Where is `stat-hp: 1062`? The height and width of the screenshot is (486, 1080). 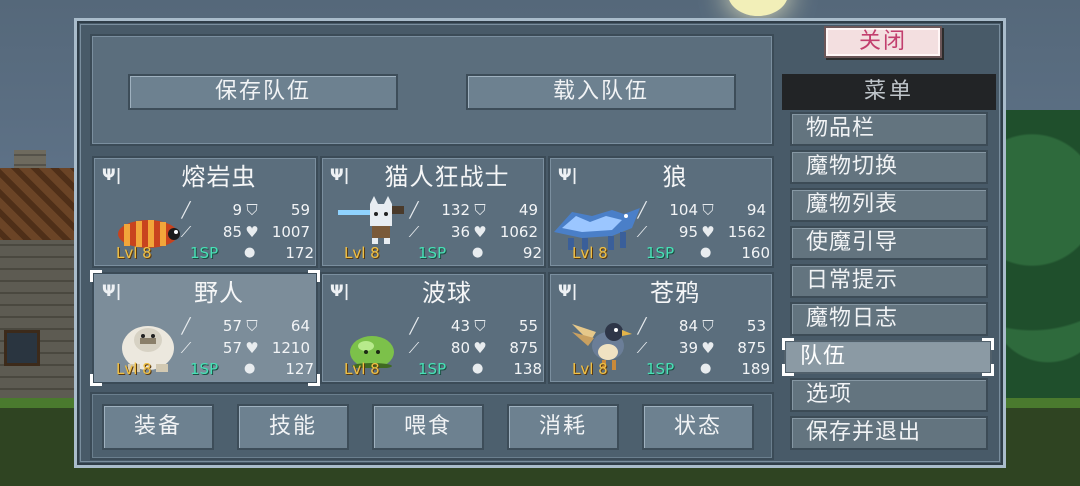
stat-hp: 1062 is located at coordinates (518, 232).